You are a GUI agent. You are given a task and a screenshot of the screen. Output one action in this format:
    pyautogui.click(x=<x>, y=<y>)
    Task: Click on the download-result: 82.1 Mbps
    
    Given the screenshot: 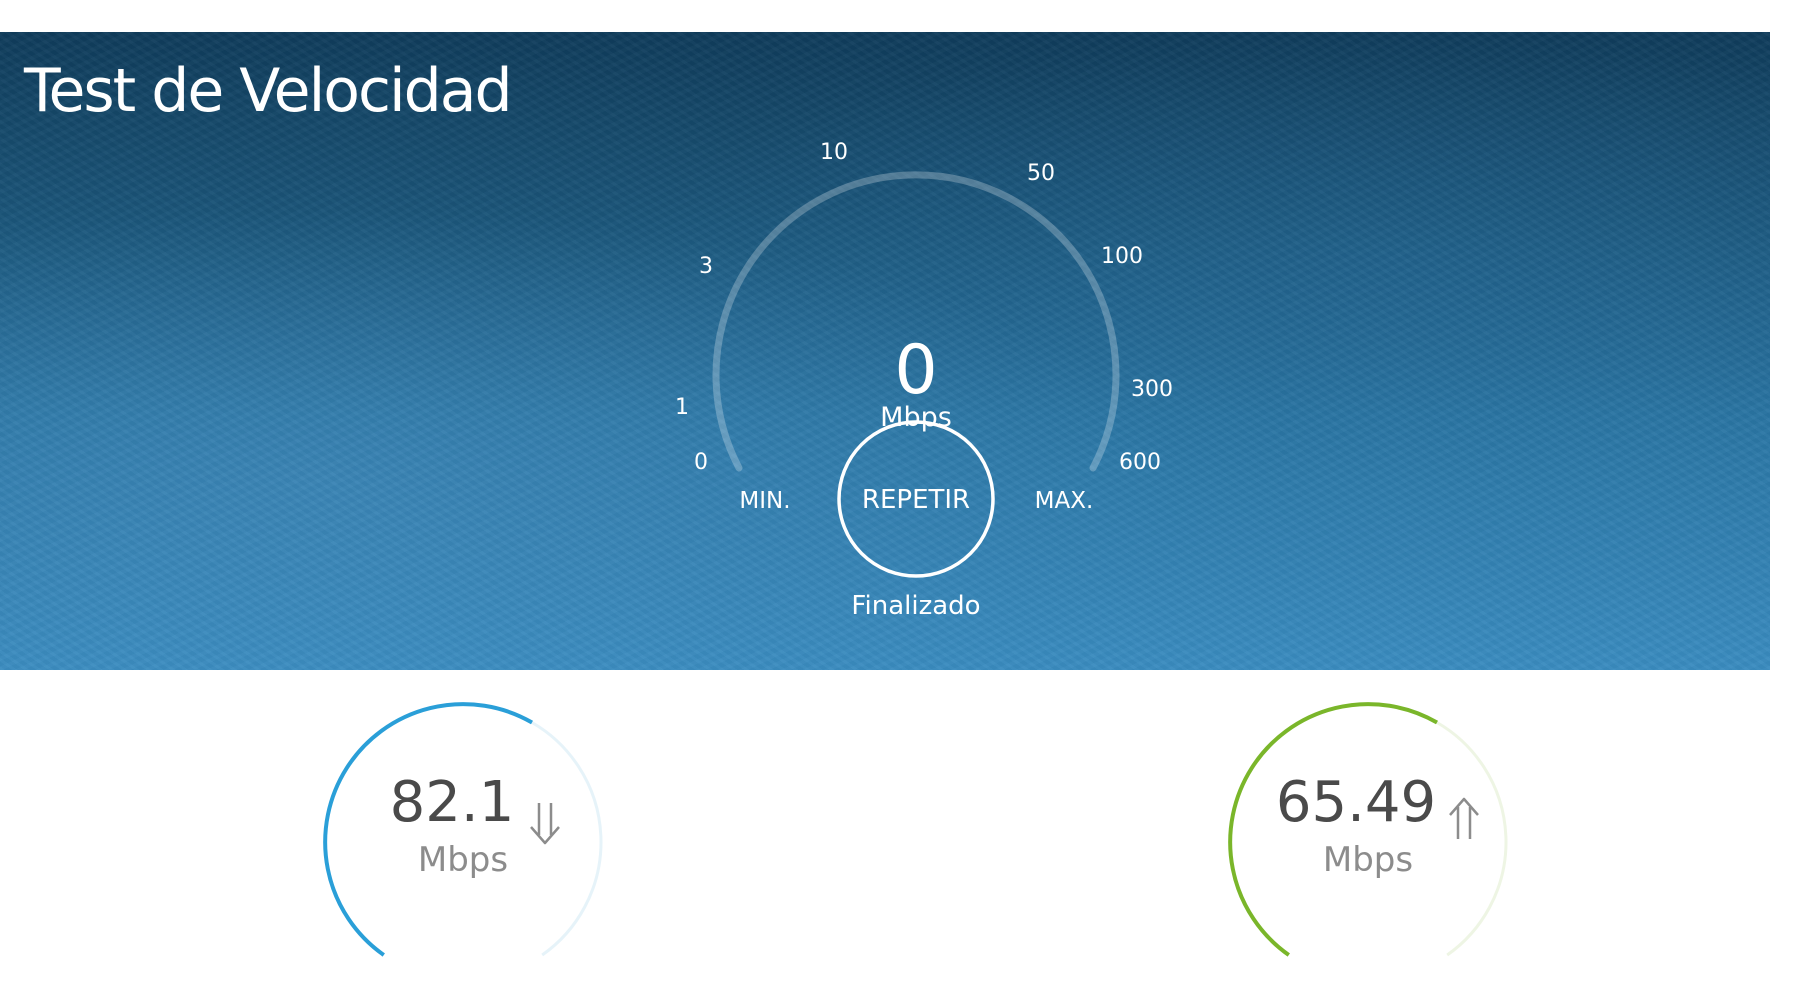 What is the action you would take?
    pyautogui.click(x=463, y=829)
    